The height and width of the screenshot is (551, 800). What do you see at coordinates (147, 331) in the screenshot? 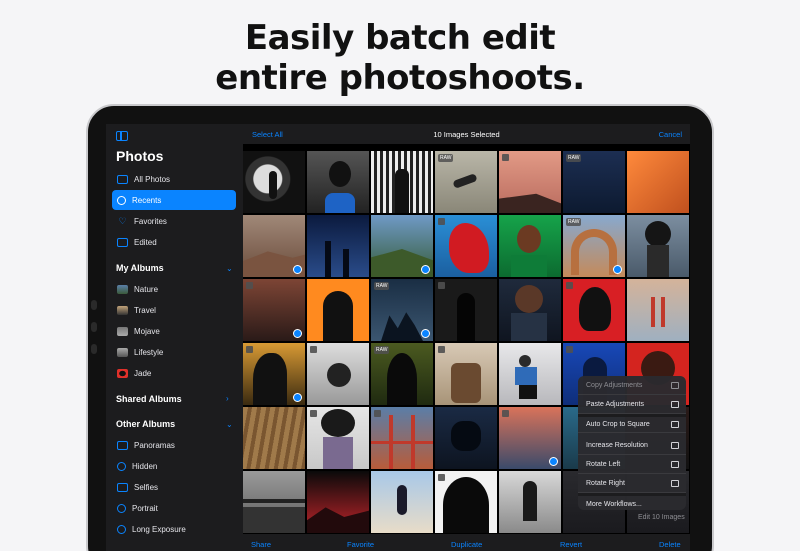
I see `sidebar-item-label: Mojave` at bounding box center [147, 331].